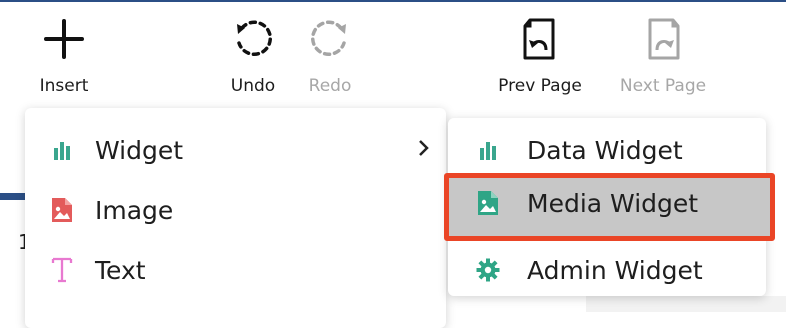 This screenshot has width=786, height=328. Describe the element at coordinates (663, 86) in the screenshot. I see `next-page-label: Next Page` at that location.